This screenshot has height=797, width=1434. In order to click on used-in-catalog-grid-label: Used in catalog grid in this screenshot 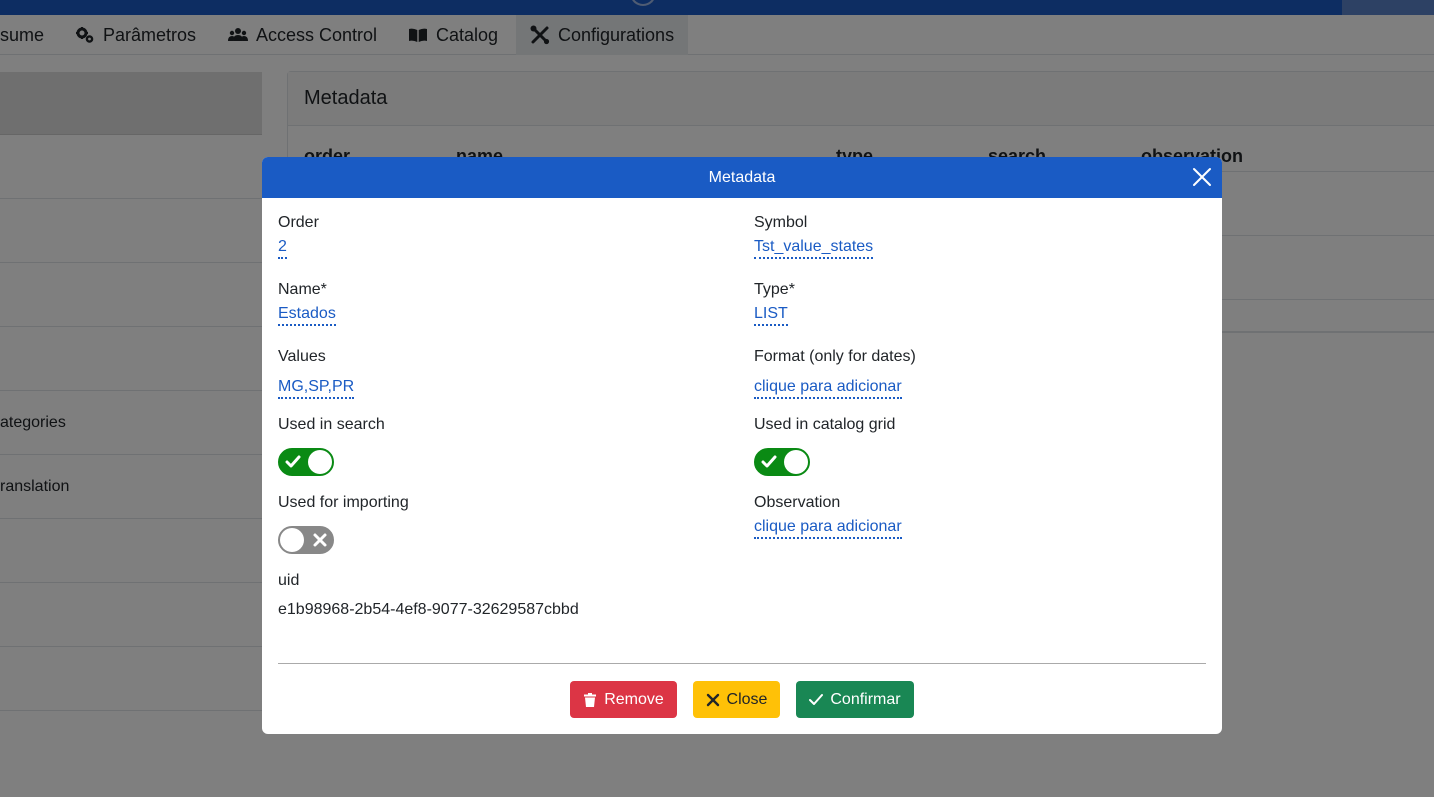, I will do `click(825, 424)`.